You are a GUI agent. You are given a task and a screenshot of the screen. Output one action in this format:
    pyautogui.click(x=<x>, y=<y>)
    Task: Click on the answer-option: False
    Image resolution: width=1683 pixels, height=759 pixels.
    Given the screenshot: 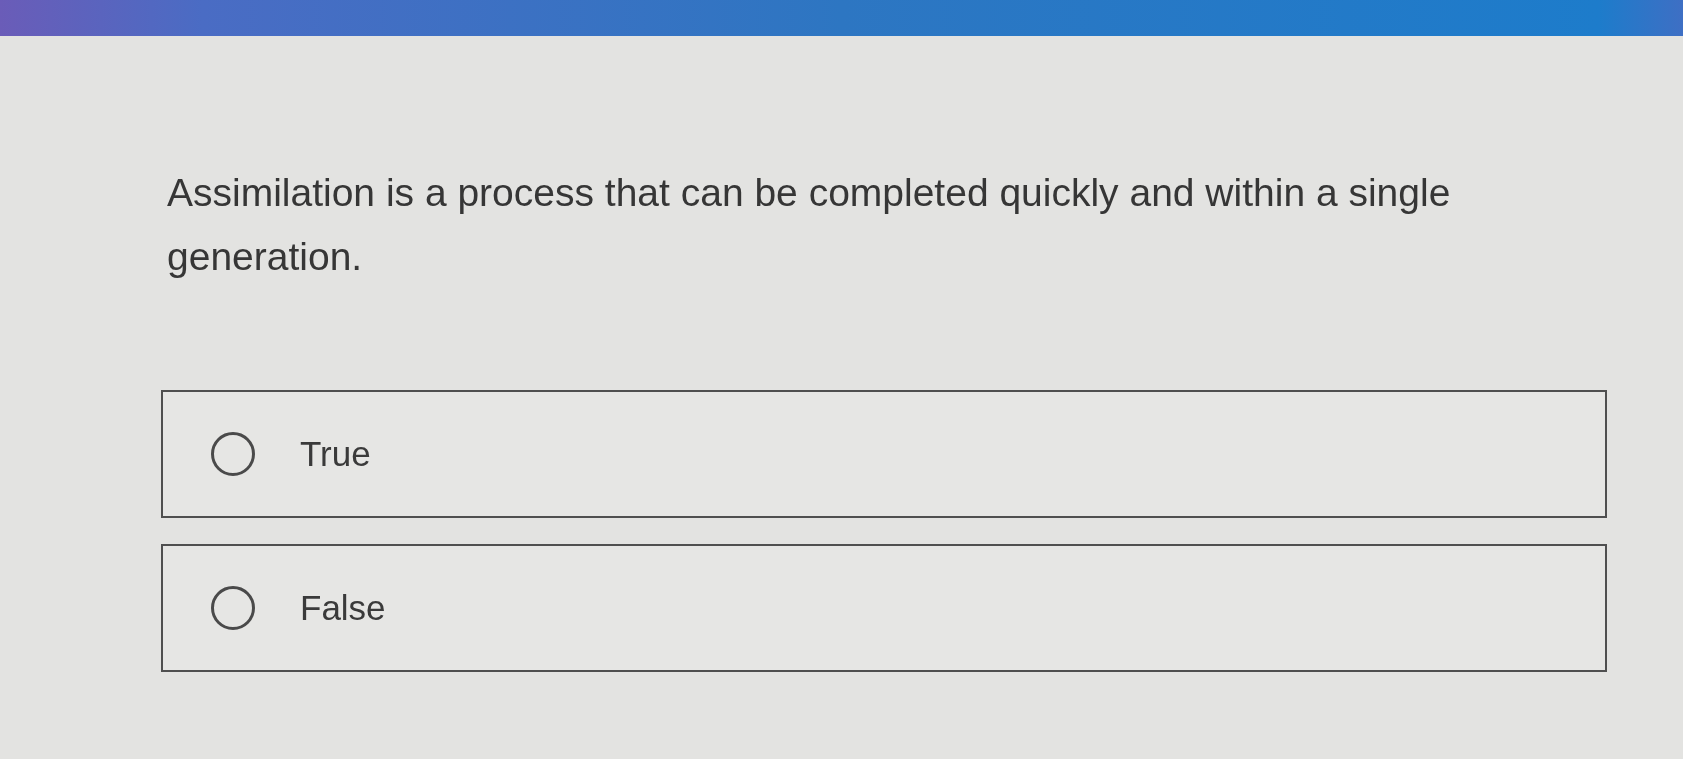 What is the action you would take?
    pyautogui.click(x=884, y=608)
    